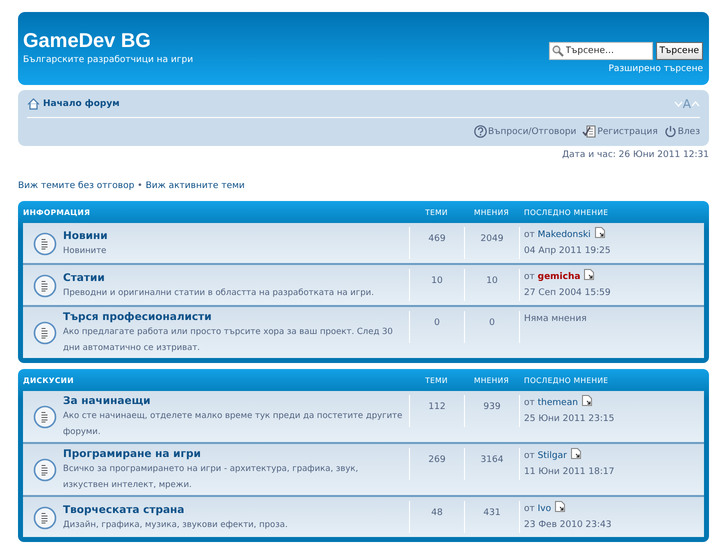 This screenshot has height=545, width=727. Describe the element at coordinates (568, 251) in the screenshot. I see `post-date: 04 Апр 2011 19:25` at that location.